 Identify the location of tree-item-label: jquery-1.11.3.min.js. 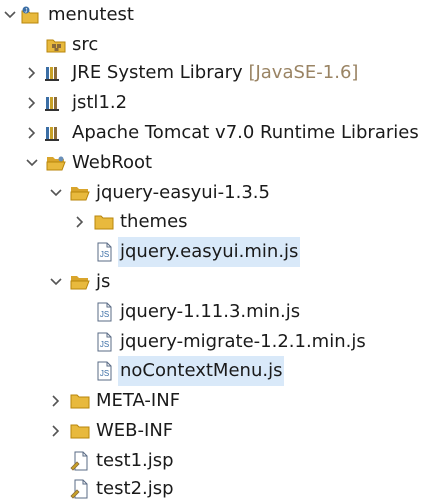
(210, 311).